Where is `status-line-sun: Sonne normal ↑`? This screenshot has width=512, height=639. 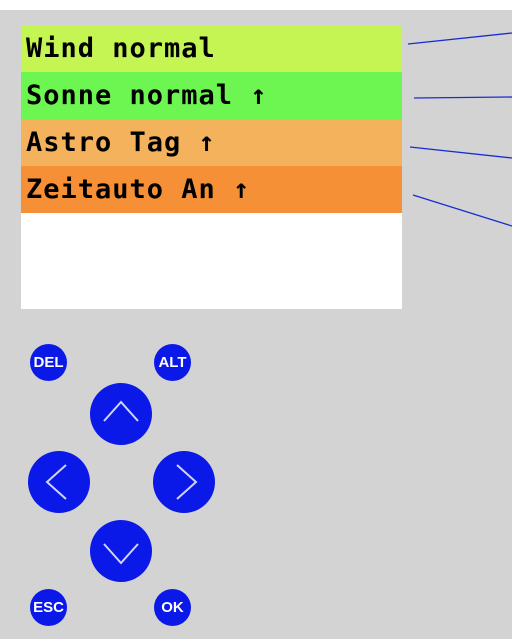
status-line-sun: Sonne normal ↑ is located at coordinates (211, 95).